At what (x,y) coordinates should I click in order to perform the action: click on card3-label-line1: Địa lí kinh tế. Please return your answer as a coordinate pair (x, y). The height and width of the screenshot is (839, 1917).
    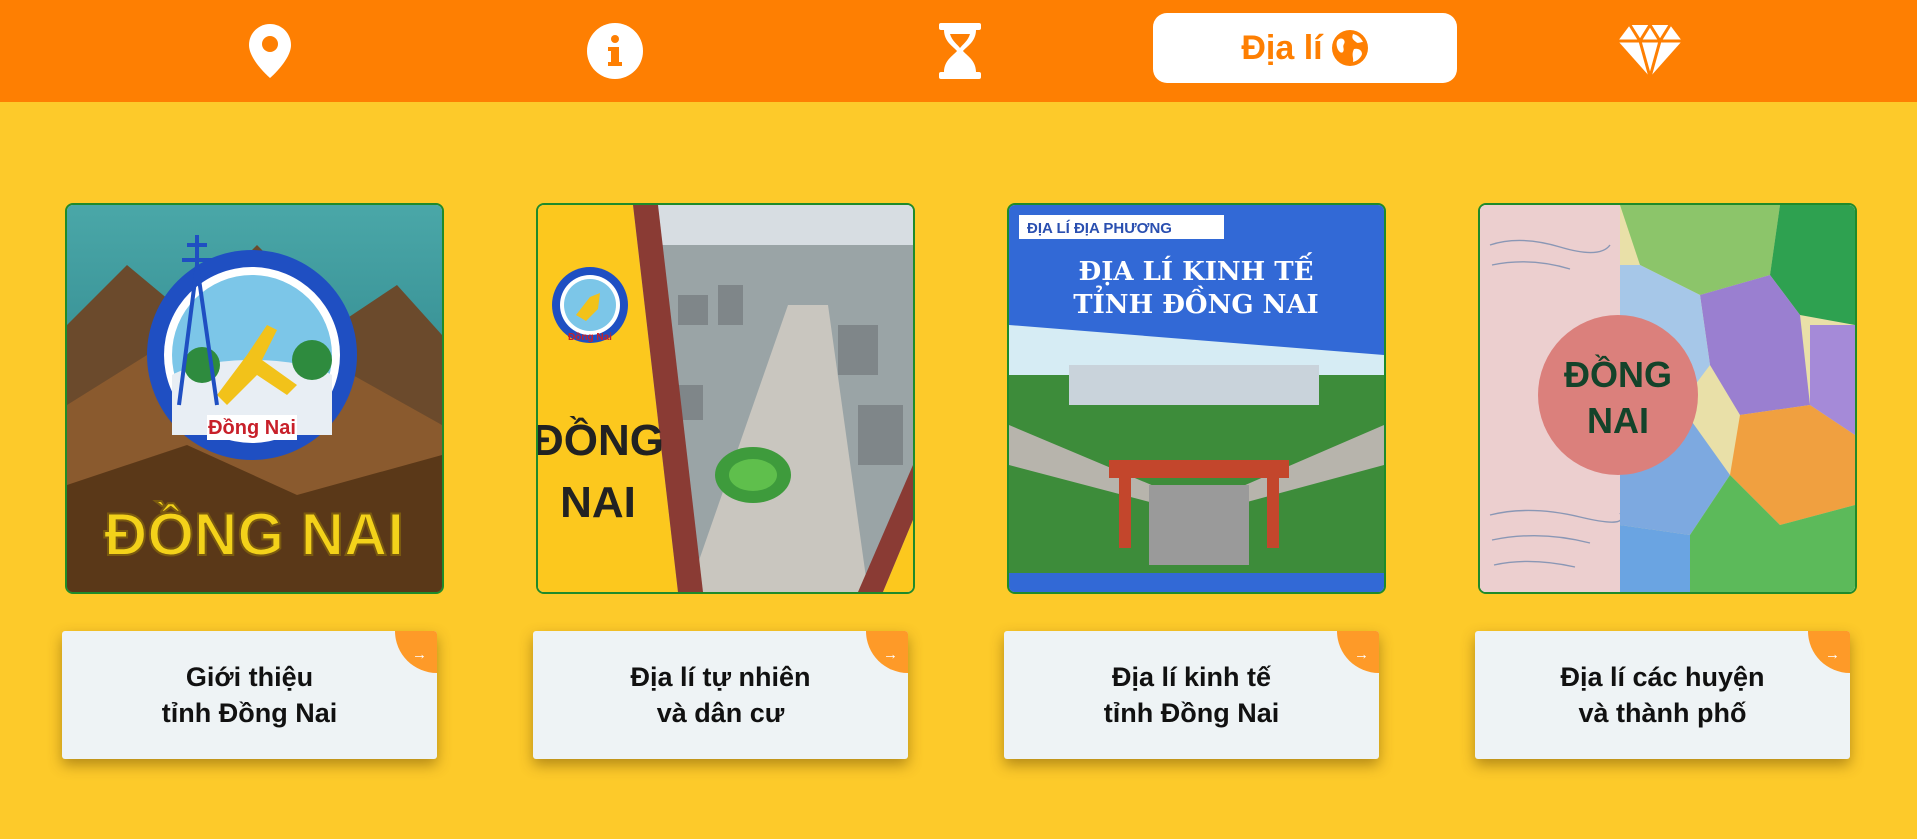
    Looking at the image, I should click on (1191, 677).